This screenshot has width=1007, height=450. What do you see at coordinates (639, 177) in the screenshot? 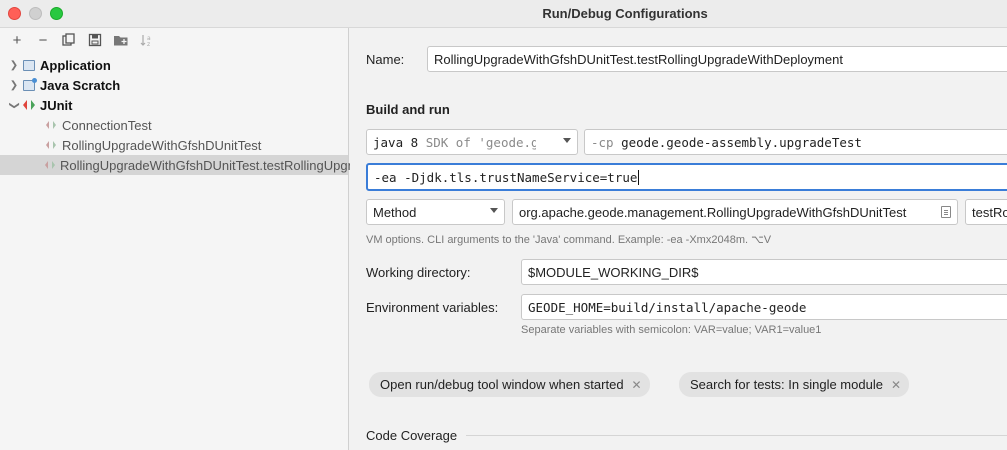
I see `text-cursor` at bounding box center [639, 177].